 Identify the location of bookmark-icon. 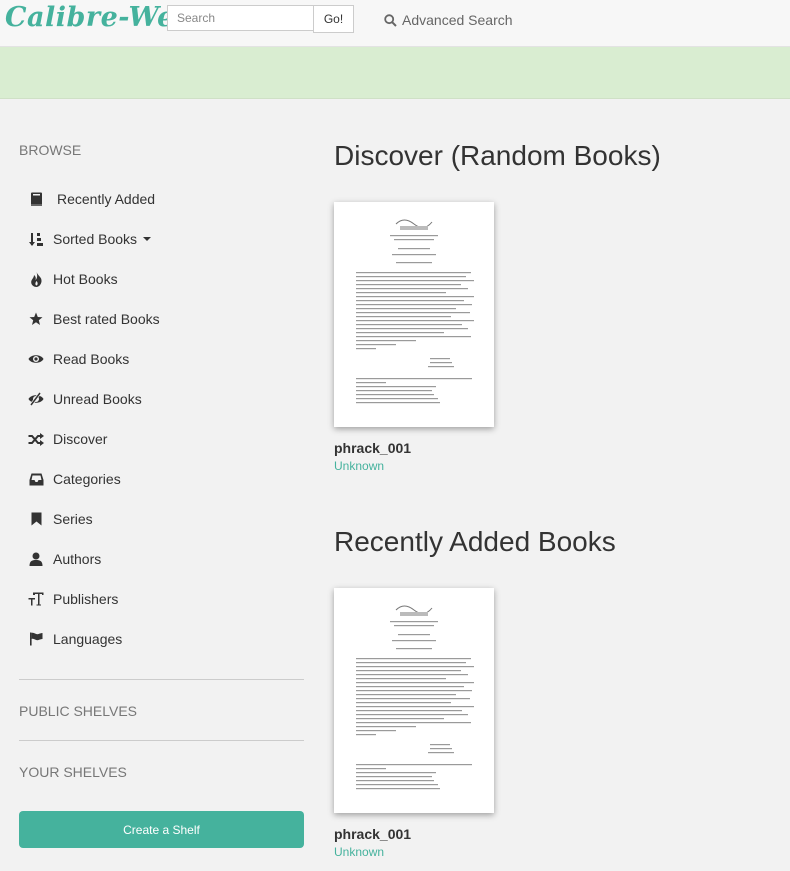
(36, 519).